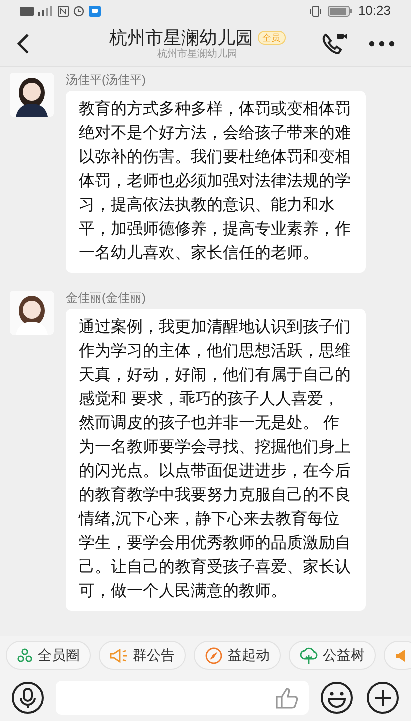 This screenshot has width=411, height=721. What do you see at coordinates (287, 698) in the screenshot?
I see `thumbs-up-icon` at bounding box center [287, 698].